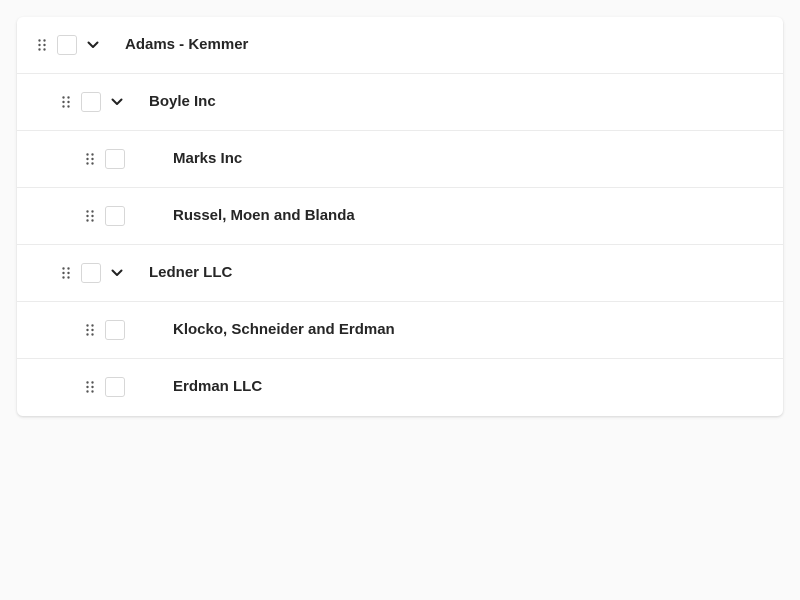  What do you see at coordinates (400, 45) in the screenshot?
I see `tree-row-adams-kemmer: Adams - Kemmer` at bounding box center [400, 45].